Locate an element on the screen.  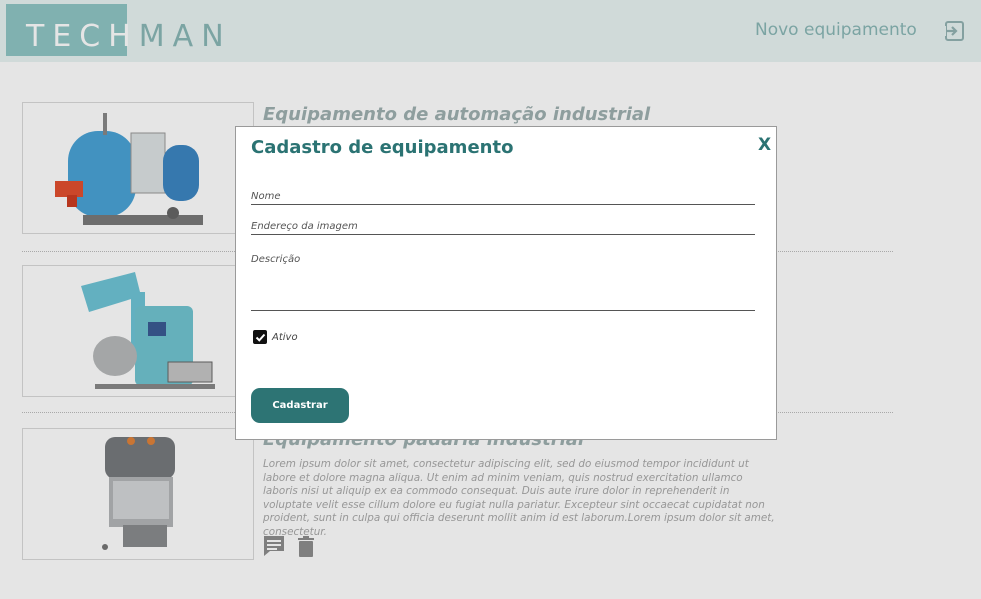
active-checkbox is located at coordinates (260, 337).